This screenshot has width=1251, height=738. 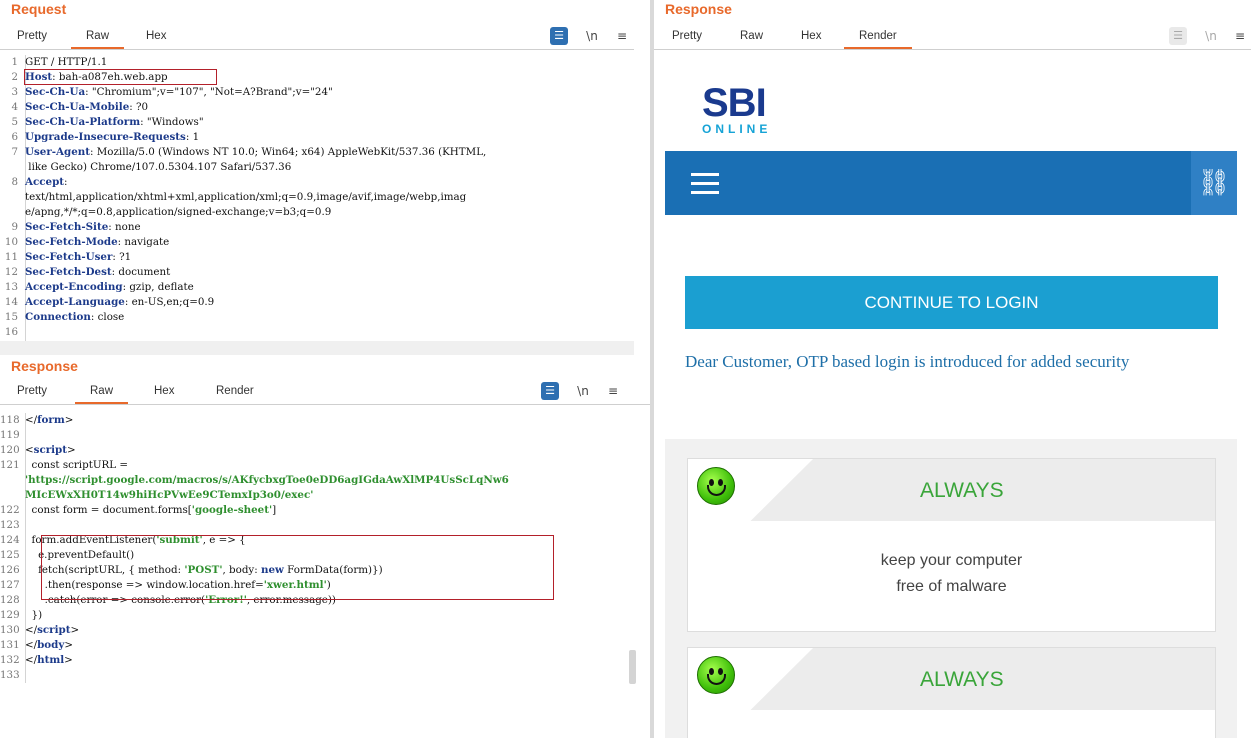 I want to click on line-number: 3, so click(x=14, y=92).